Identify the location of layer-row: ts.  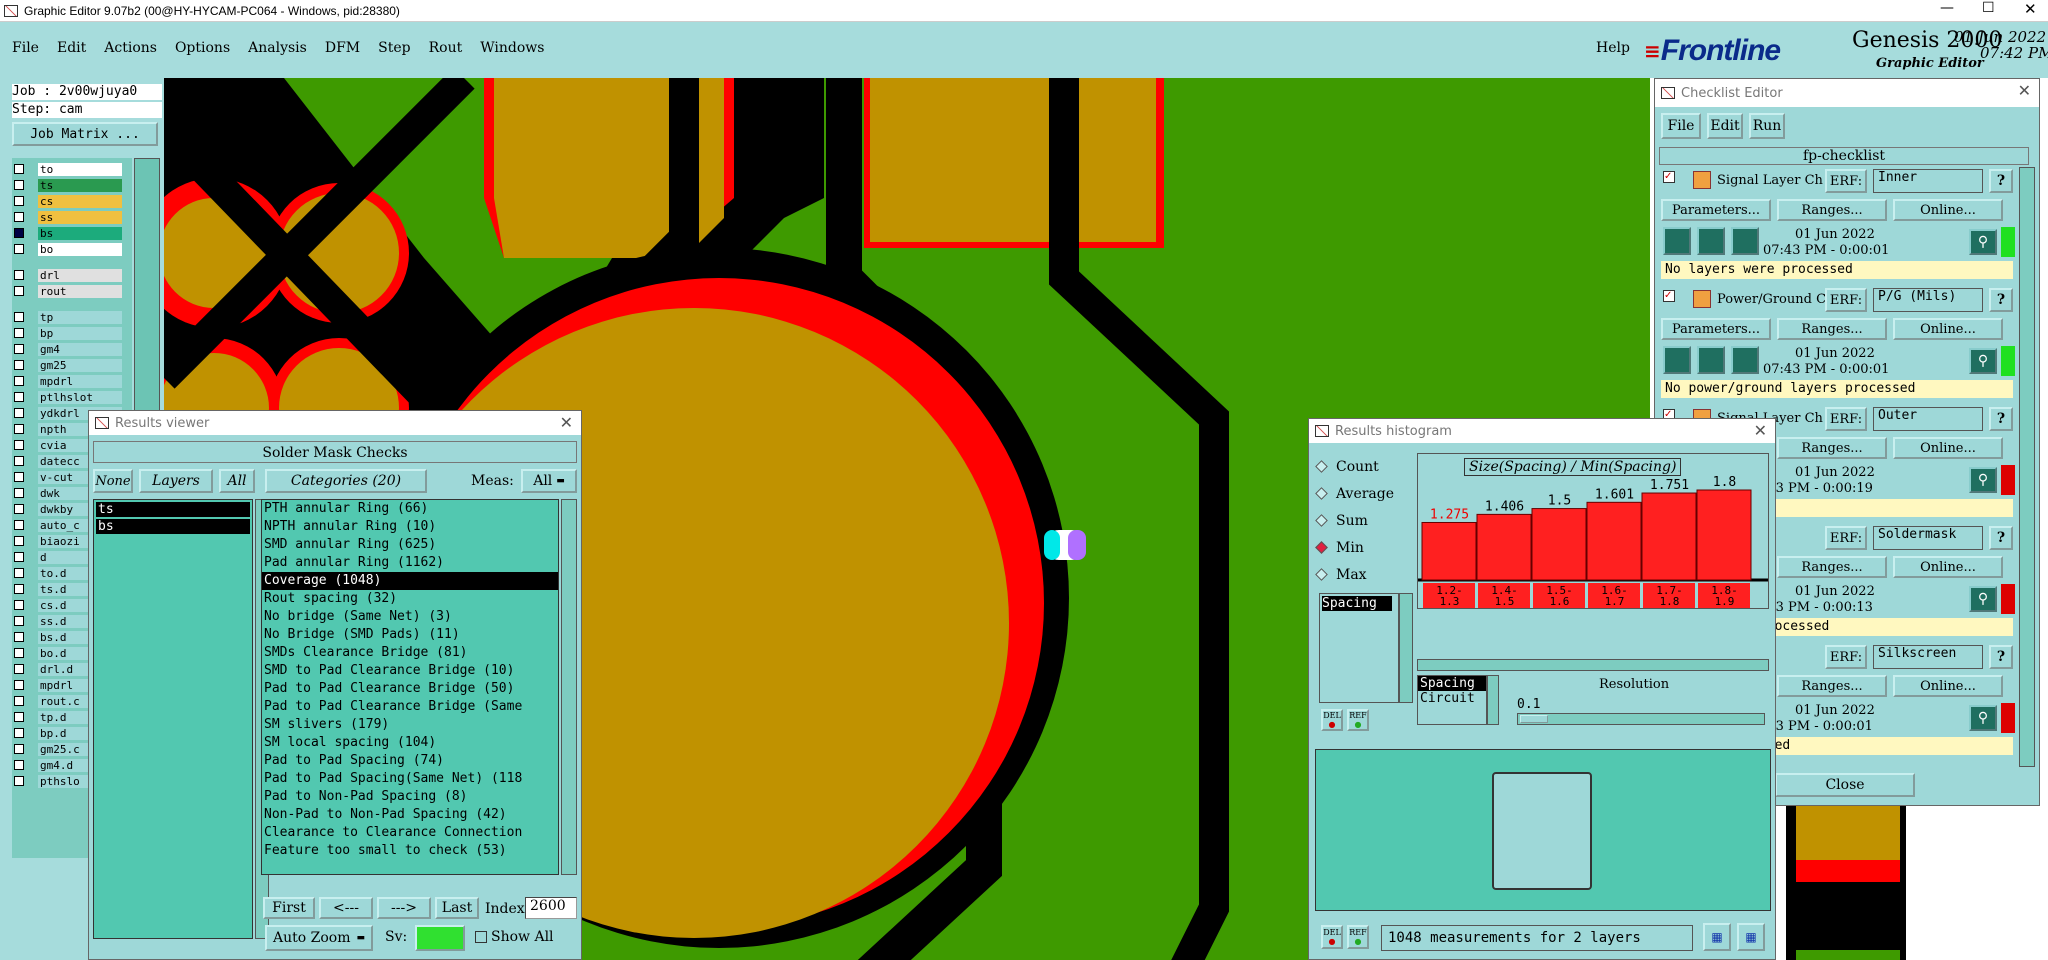
(72, 185).